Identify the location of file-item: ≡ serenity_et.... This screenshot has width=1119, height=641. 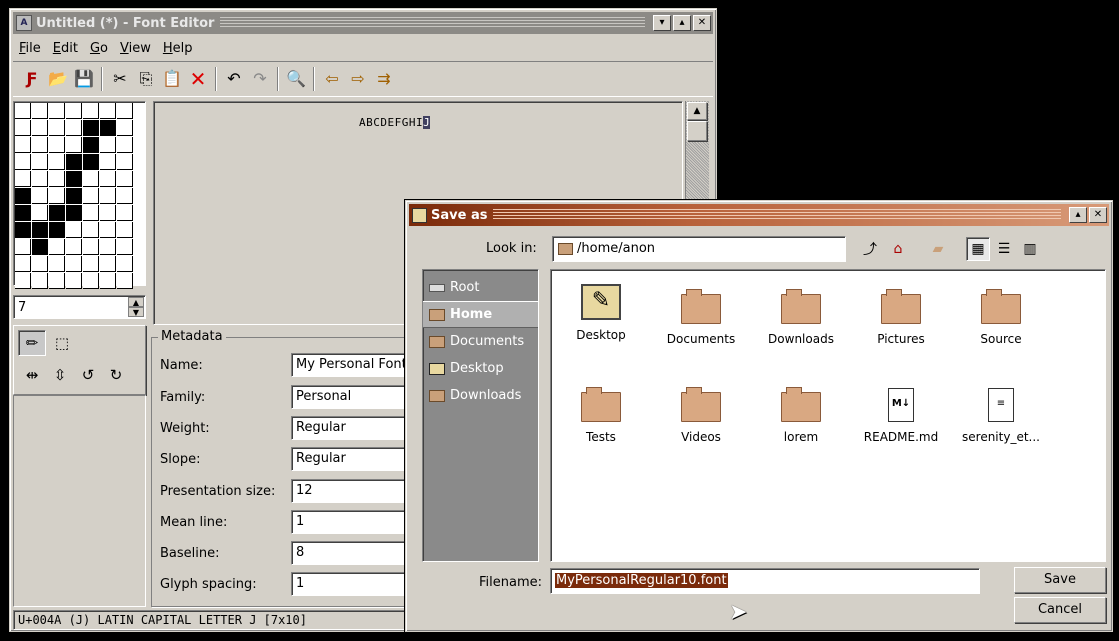
(1001, 413).